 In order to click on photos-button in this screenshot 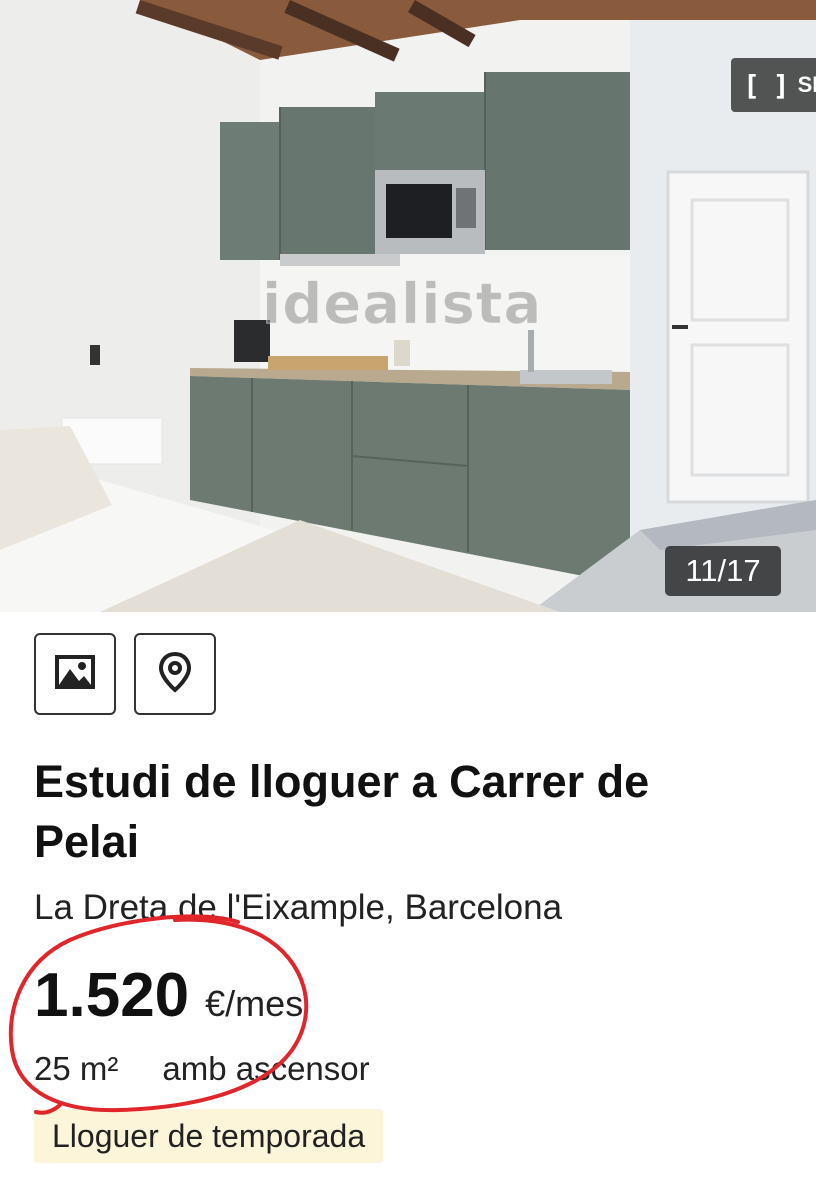, I will do `click(75, 674)`.